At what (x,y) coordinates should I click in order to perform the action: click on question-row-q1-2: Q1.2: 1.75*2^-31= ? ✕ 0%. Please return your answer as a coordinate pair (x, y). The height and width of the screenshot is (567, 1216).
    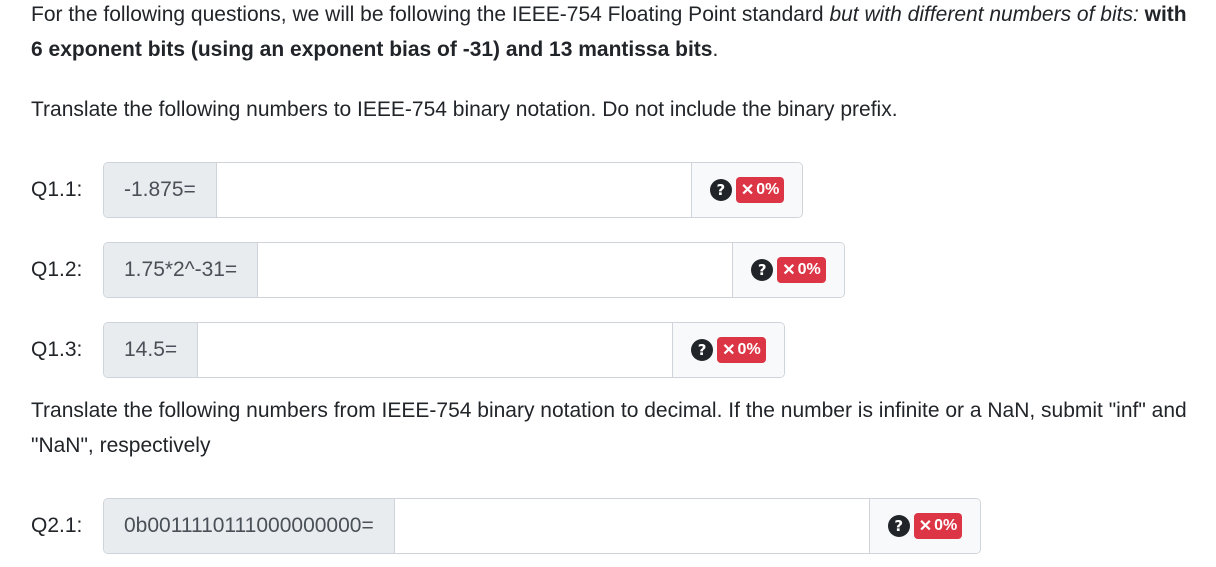
    Looking at the image, I should click on (438, 270).